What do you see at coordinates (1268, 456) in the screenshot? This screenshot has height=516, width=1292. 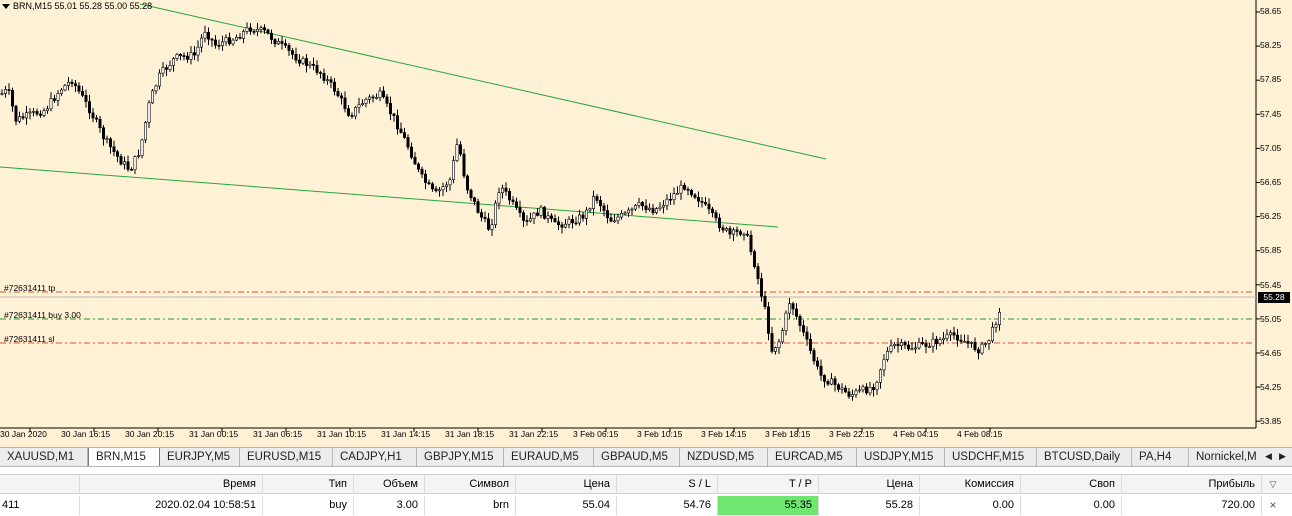 I see `tab-scroll-left-icon: ◀` at bounding box center [1268, 456].